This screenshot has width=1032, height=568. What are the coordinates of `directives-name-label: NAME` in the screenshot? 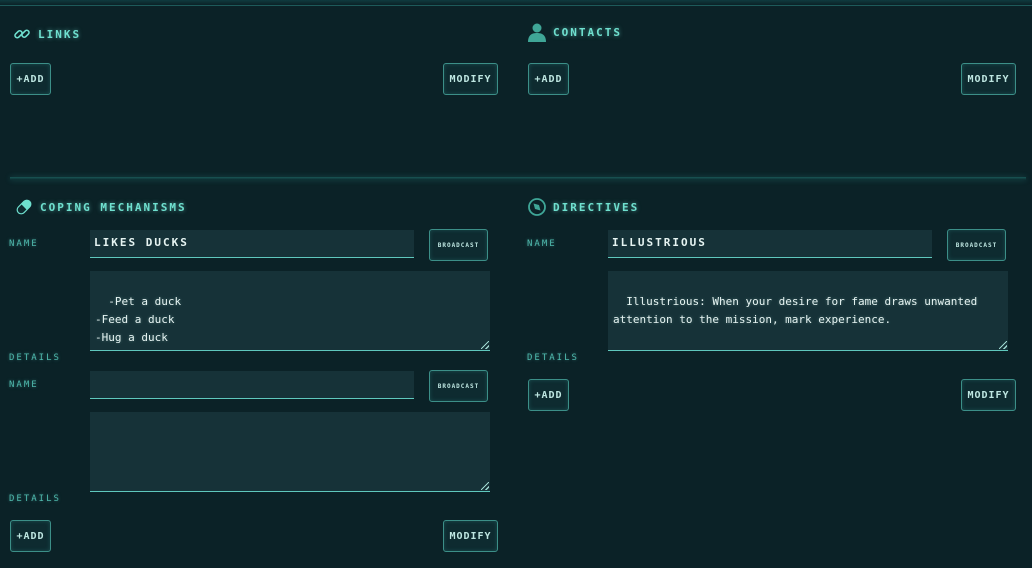 It's located at (542, 244).